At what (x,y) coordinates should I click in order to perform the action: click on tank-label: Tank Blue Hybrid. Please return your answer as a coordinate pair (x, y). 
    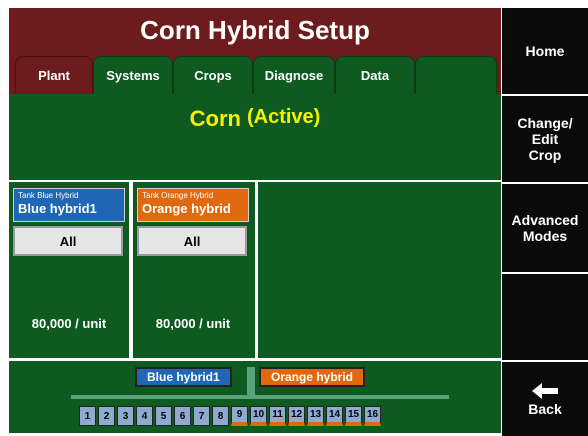
    Looking at the image, I should click on (48, 195).